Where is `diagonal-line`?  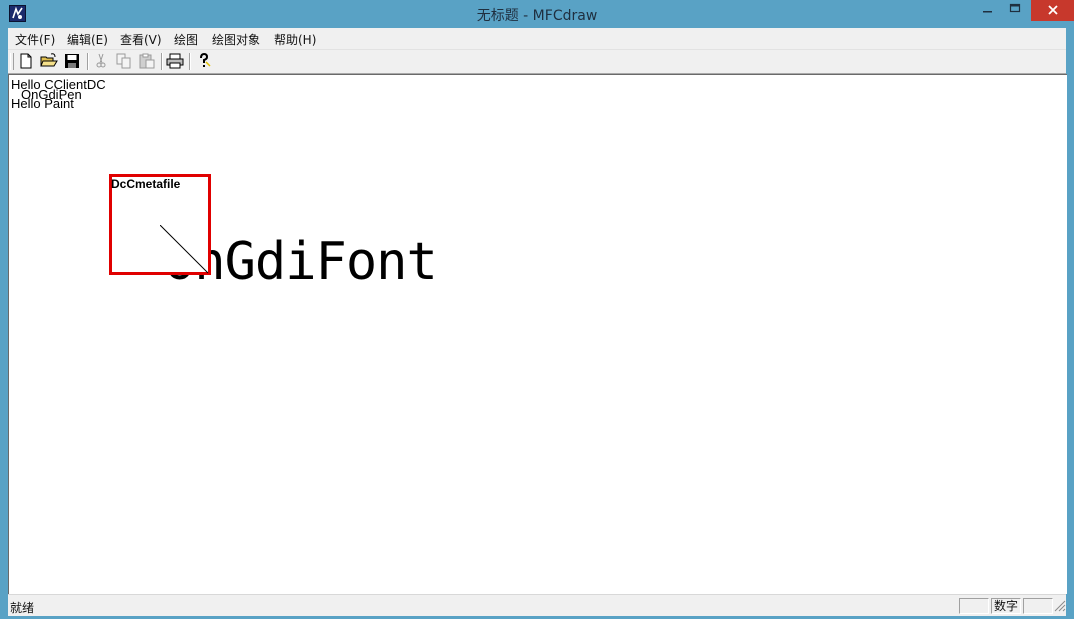
diagonal-line is located at coordinates (184, 249).